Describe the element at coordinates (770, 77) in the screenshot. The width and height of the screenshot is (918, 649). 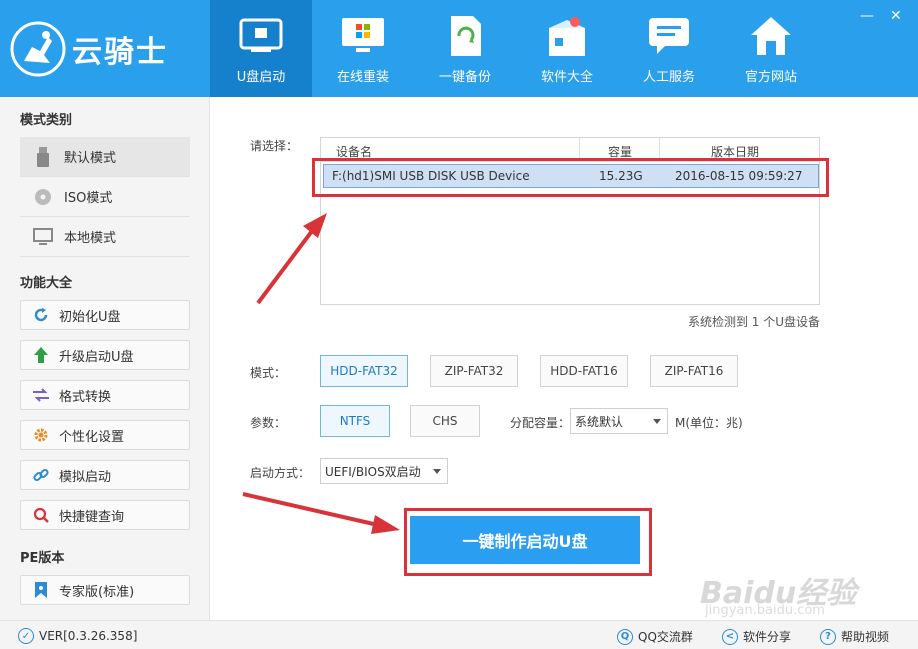
I see `nav-label: 官方网站` at that location.